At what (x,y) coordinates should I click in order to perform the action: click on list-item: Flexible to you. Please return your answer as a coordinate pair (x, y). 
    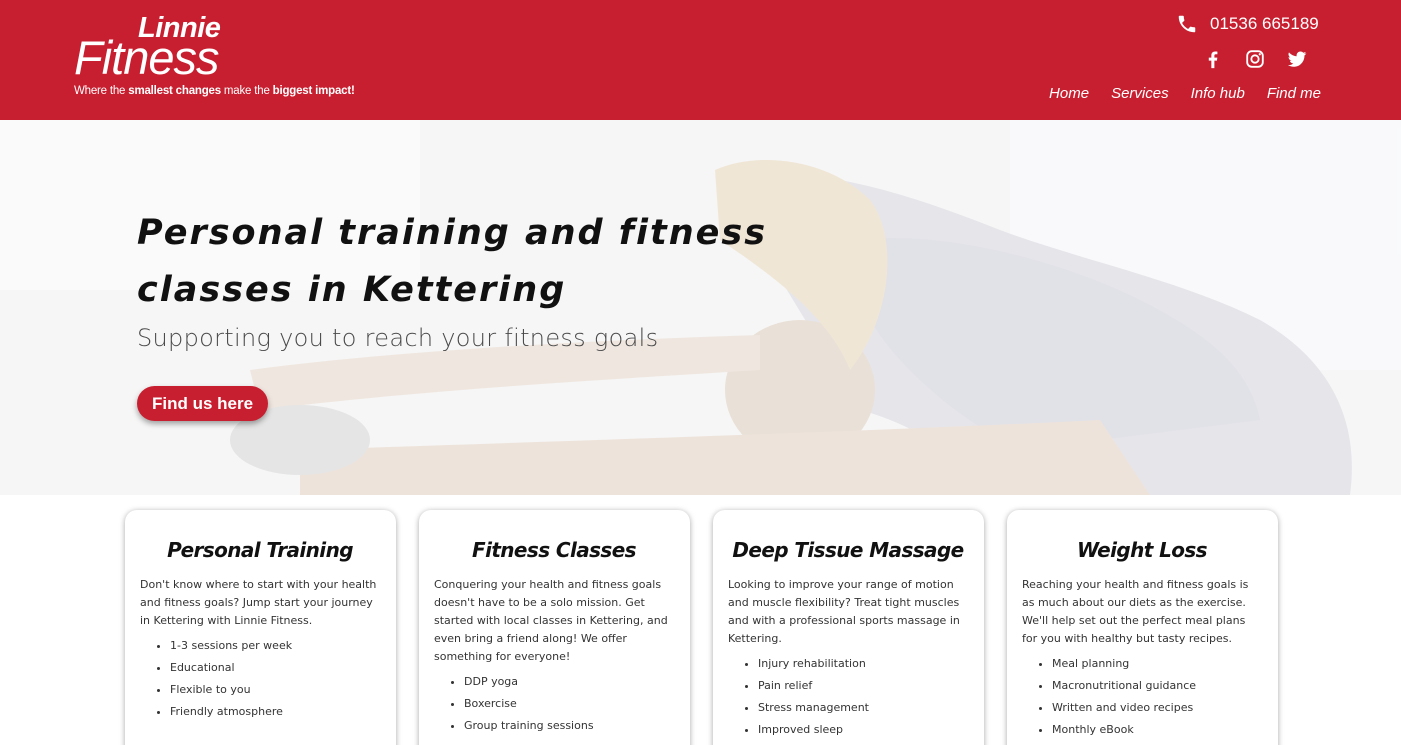
    Looking at the image, I should click on (275, 690).